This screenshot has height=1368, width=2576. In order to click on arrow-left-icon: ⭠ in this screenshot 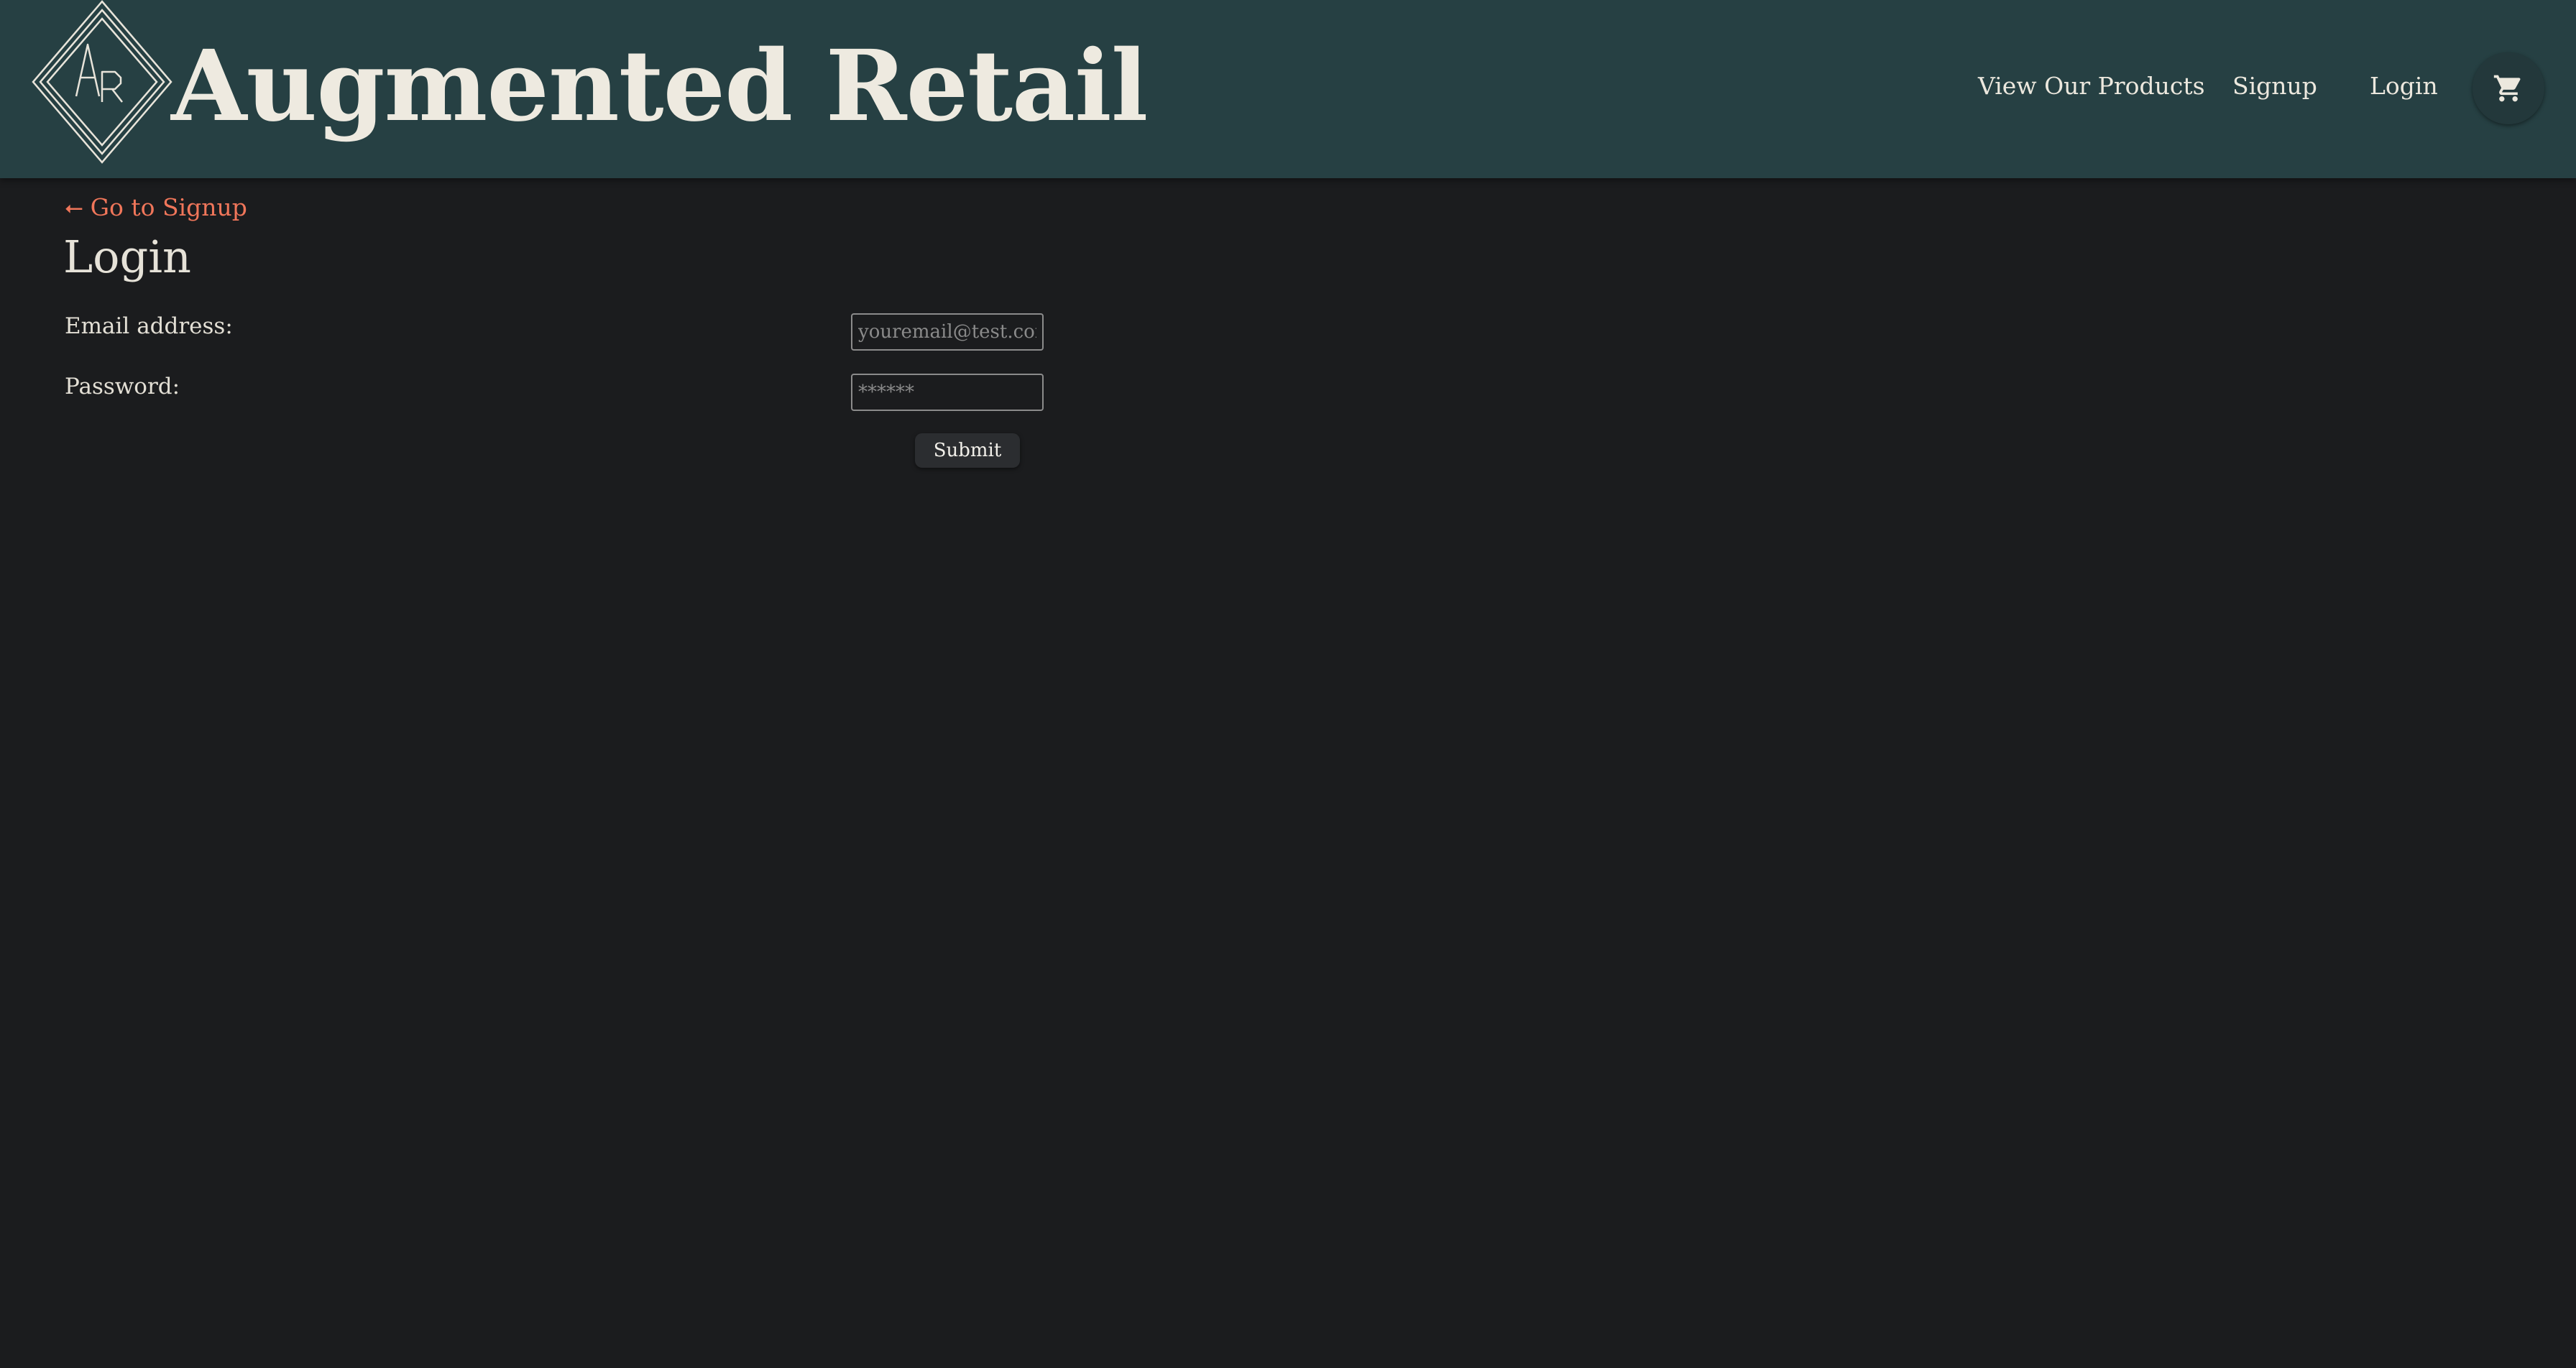, I will do `click(74, 207)`.